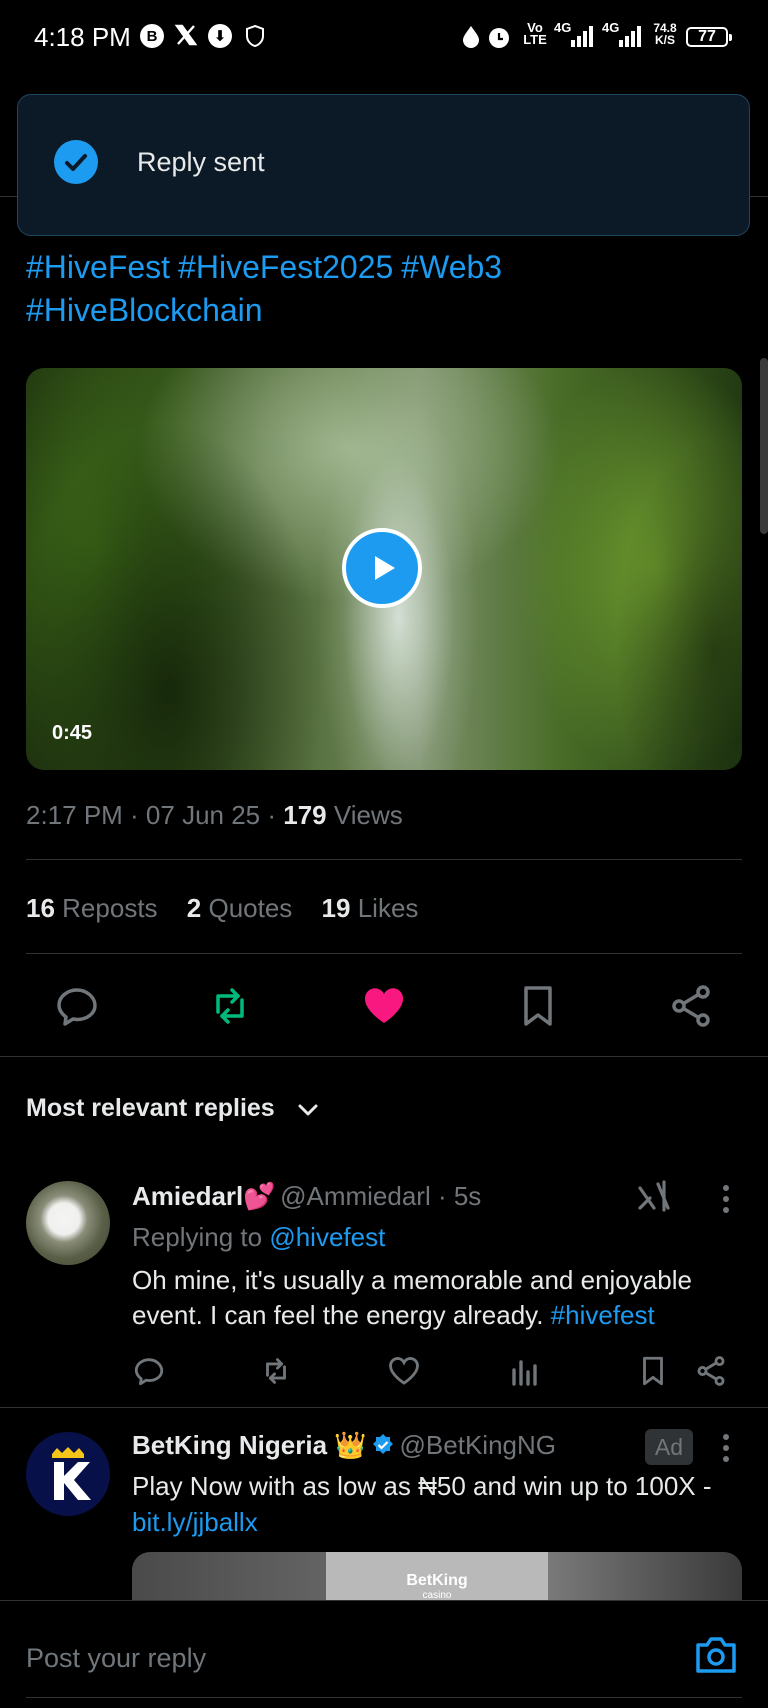 The width and height of the screenshot is (768, 1708). Describe the element at coordinates (255, 38) in the screenshot. I see `shield-icon` at that location.